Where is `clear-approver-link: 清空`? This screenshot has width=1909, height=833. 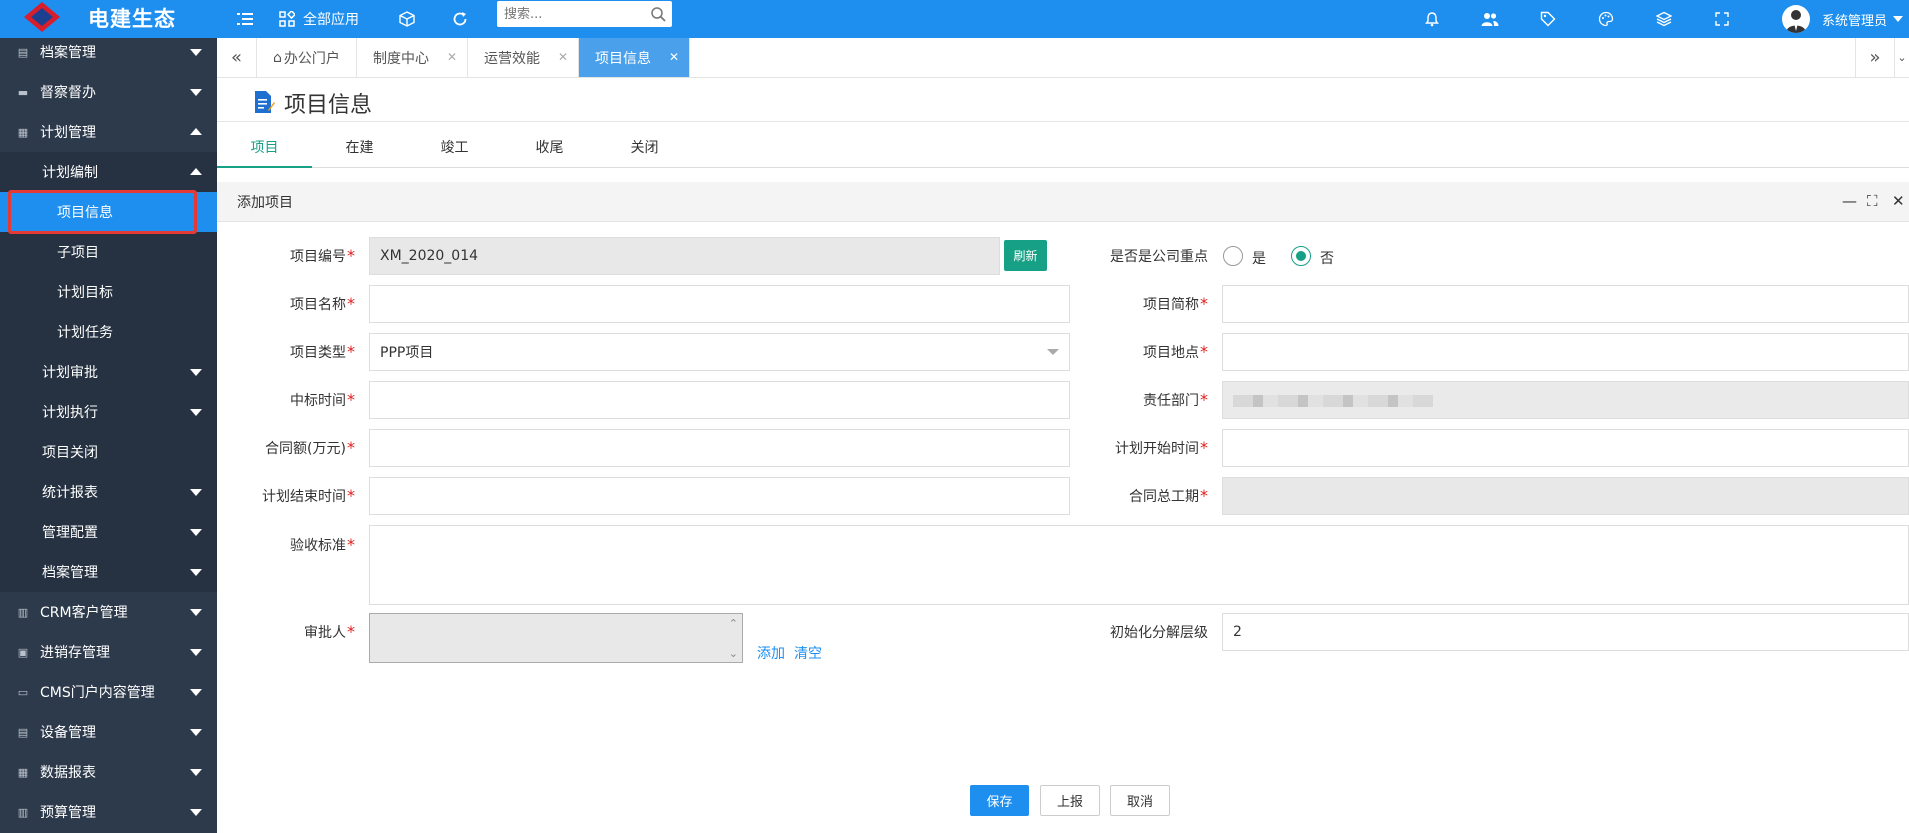 clear-approver-link: 清空 is located at coordinates (808, 653).